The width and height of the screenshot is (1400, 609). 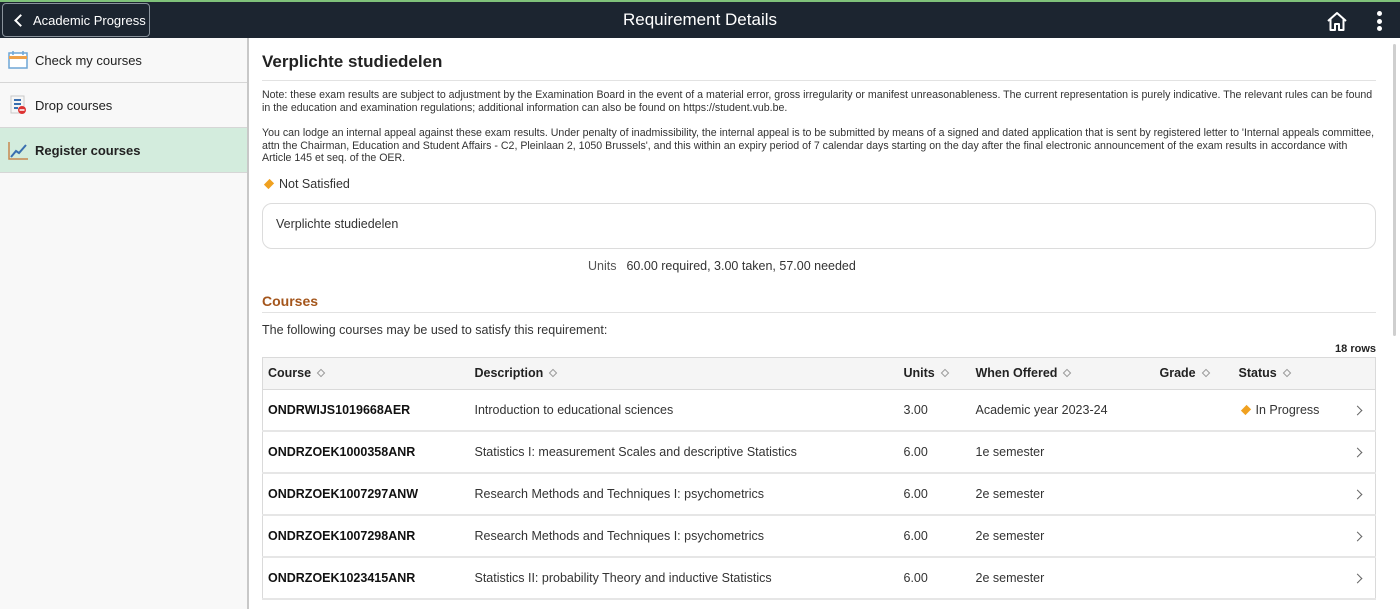 I want to click on status-text: Not Satisfied, so click(x=314, y=183).